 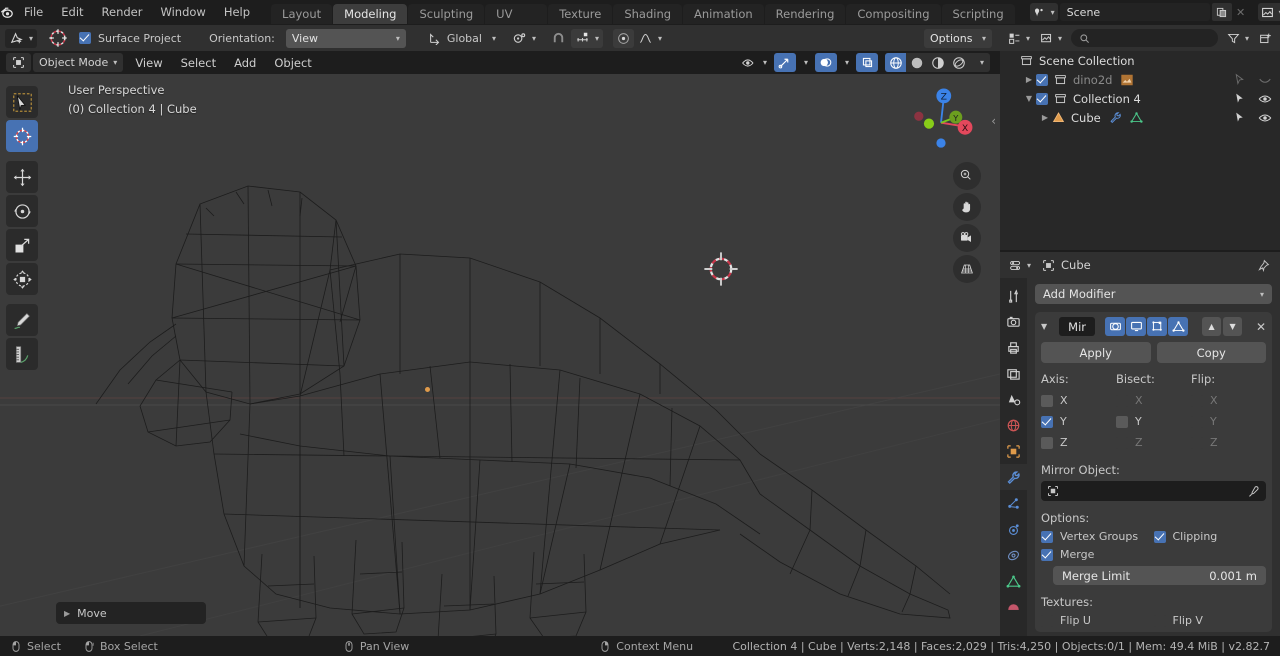 I want to click on mirror-object-field, so click(x=1153, y=491).